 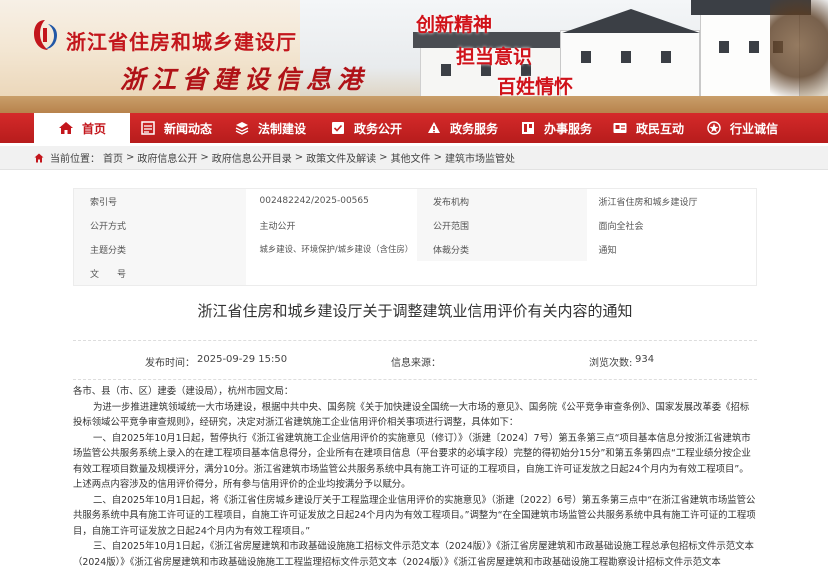 What do you see at coordinates (535, 87) in the screenshot?
I see `motto-text: 百姓情怀` at bounding box center [535, 87].